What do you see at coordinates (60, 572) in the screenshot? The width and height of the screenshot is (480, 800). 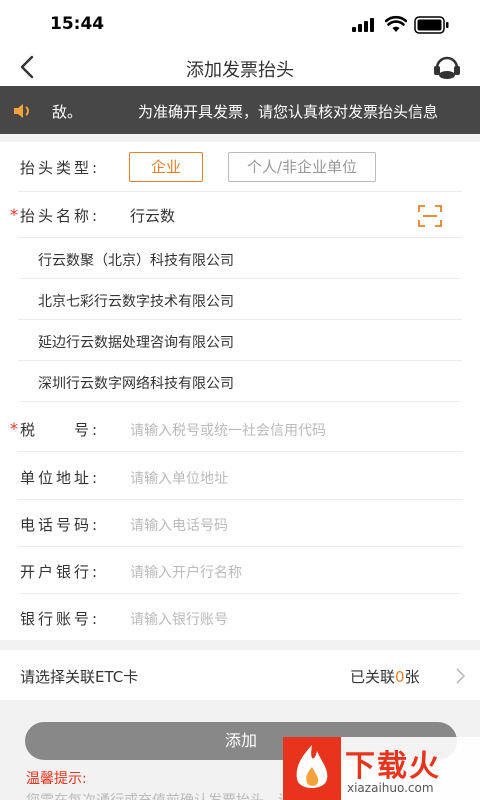 I see `label-bank: 开户银行:` at bounding box center [60, 572].